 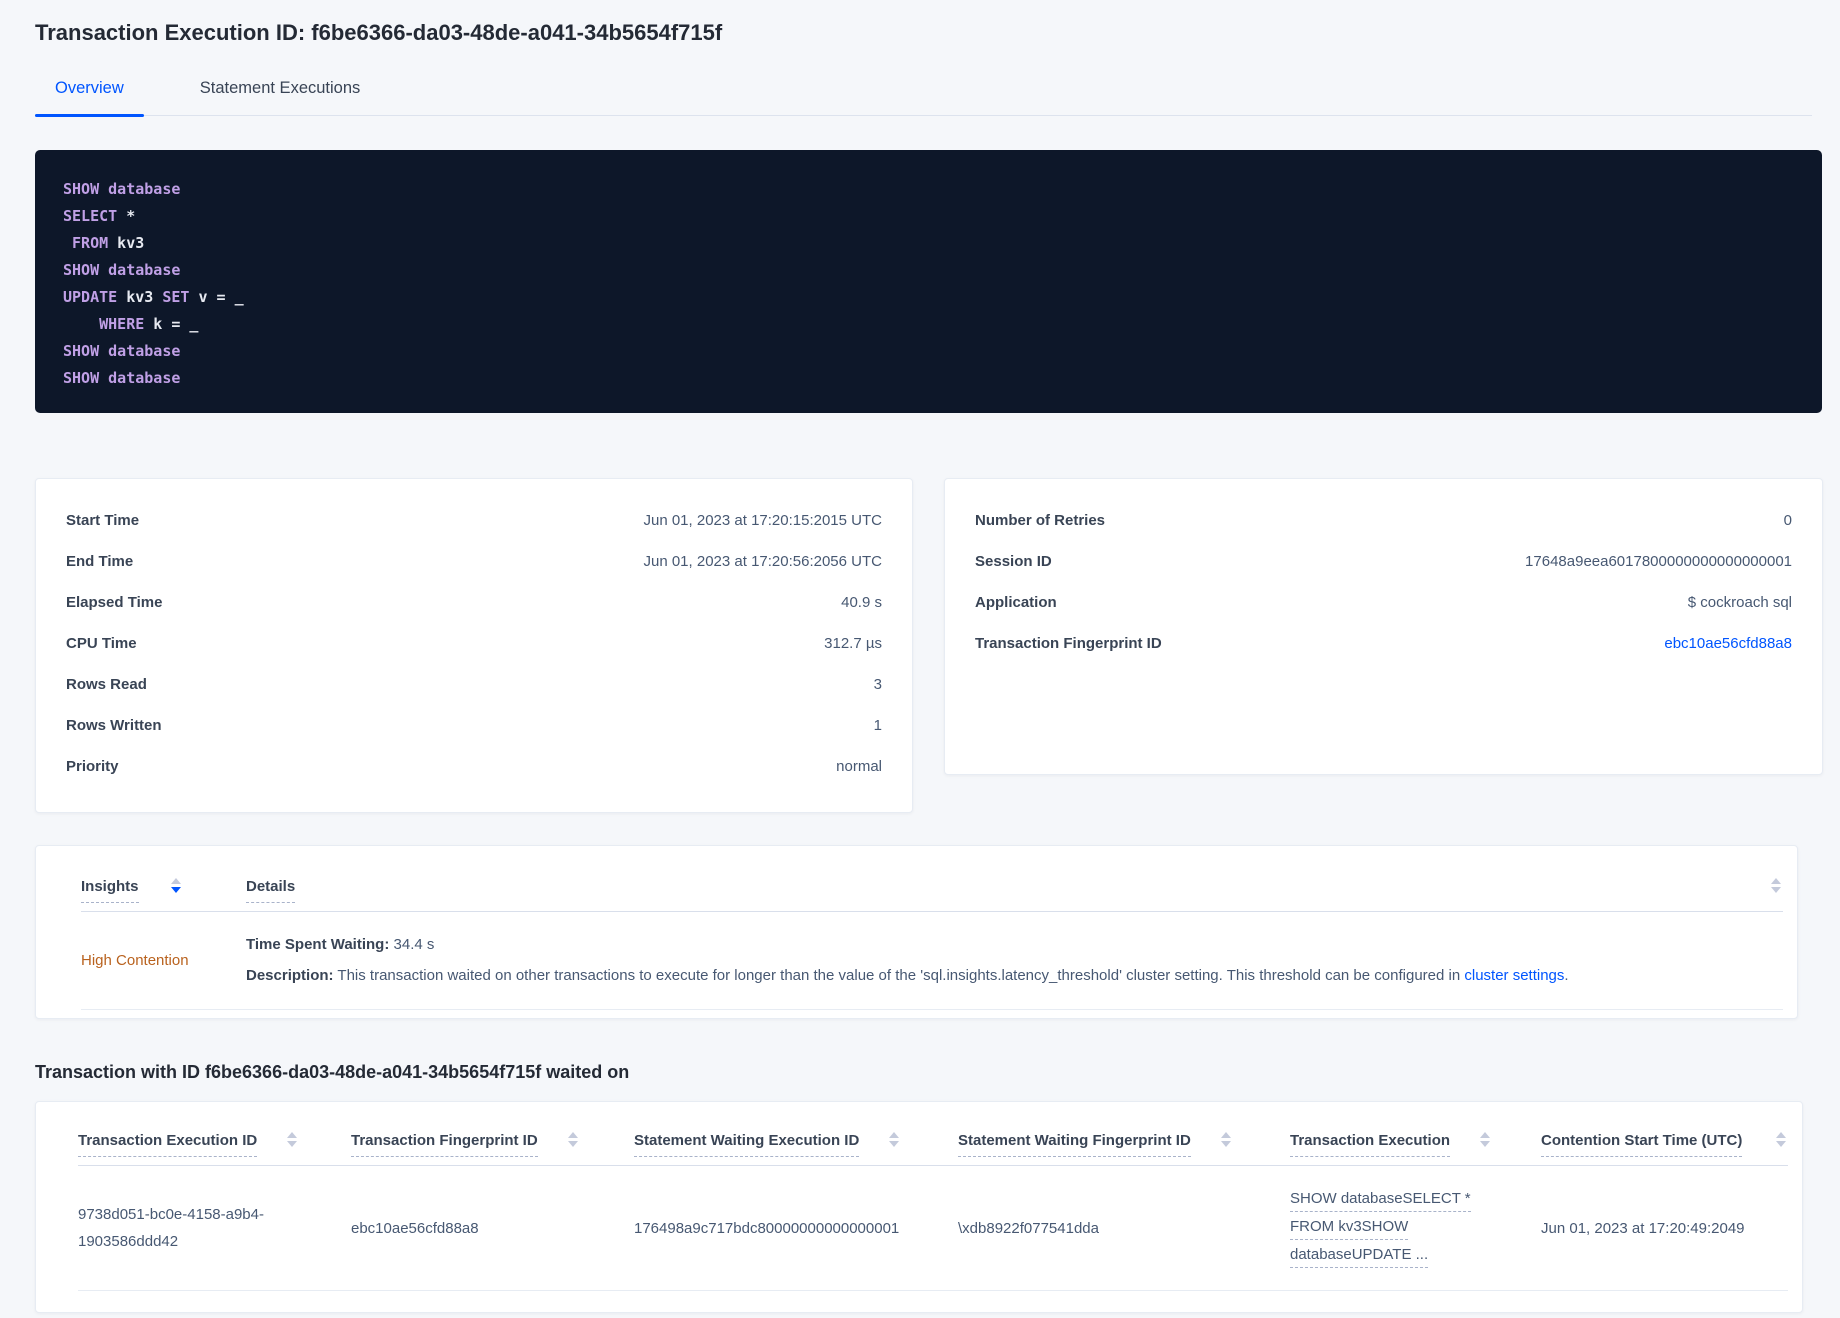 I want to click on stat-label: Application, so click(x=1016, y=602).